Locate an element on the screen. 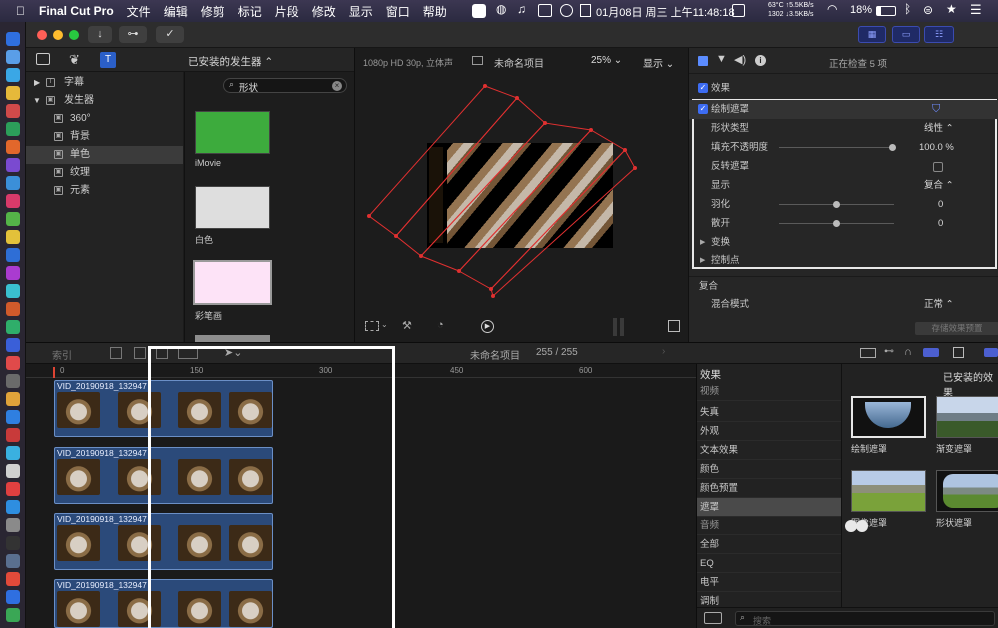 The height and width of the screenshot is (628, 998). clapper-icon is located at coordinates (43, 59).